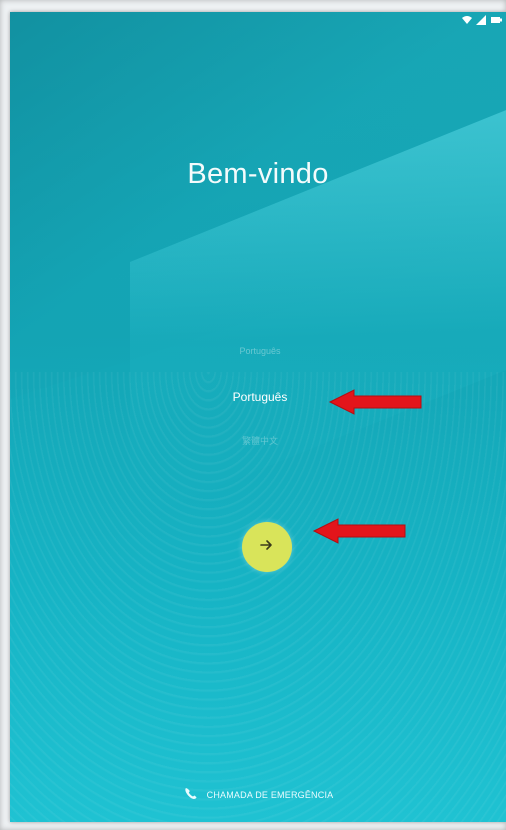 This screenshot has height=830, width=506. I want to click on language-option-next: 繁體中文, so click(260, 441).